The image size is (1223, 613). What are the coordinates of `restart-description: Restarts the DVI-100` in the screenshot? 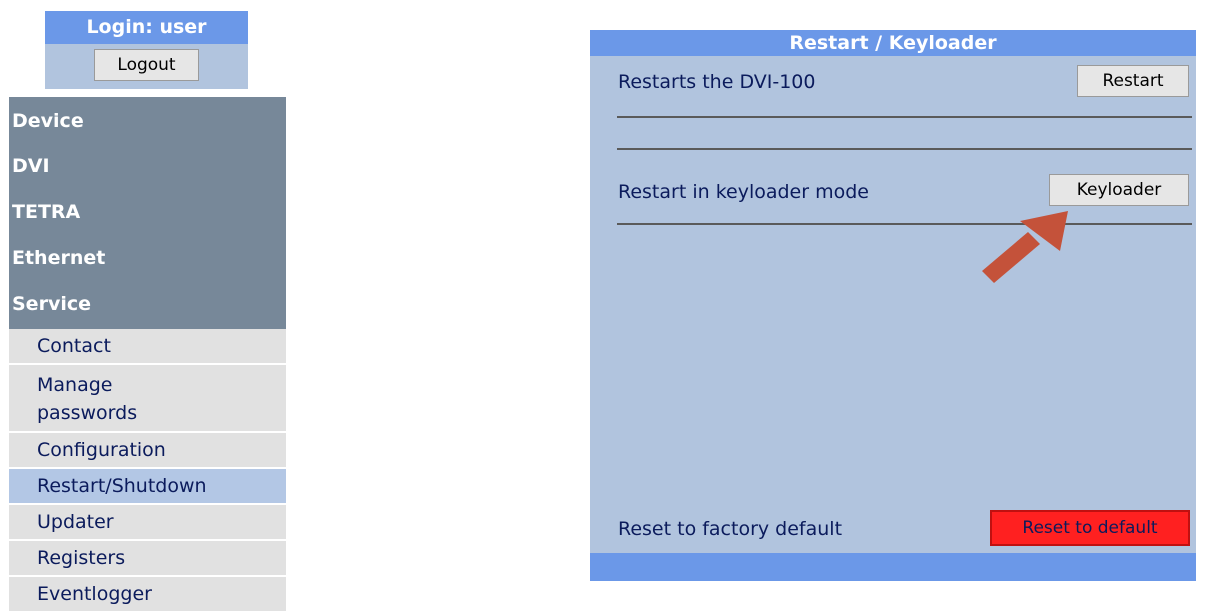 It's located at (717, 82).